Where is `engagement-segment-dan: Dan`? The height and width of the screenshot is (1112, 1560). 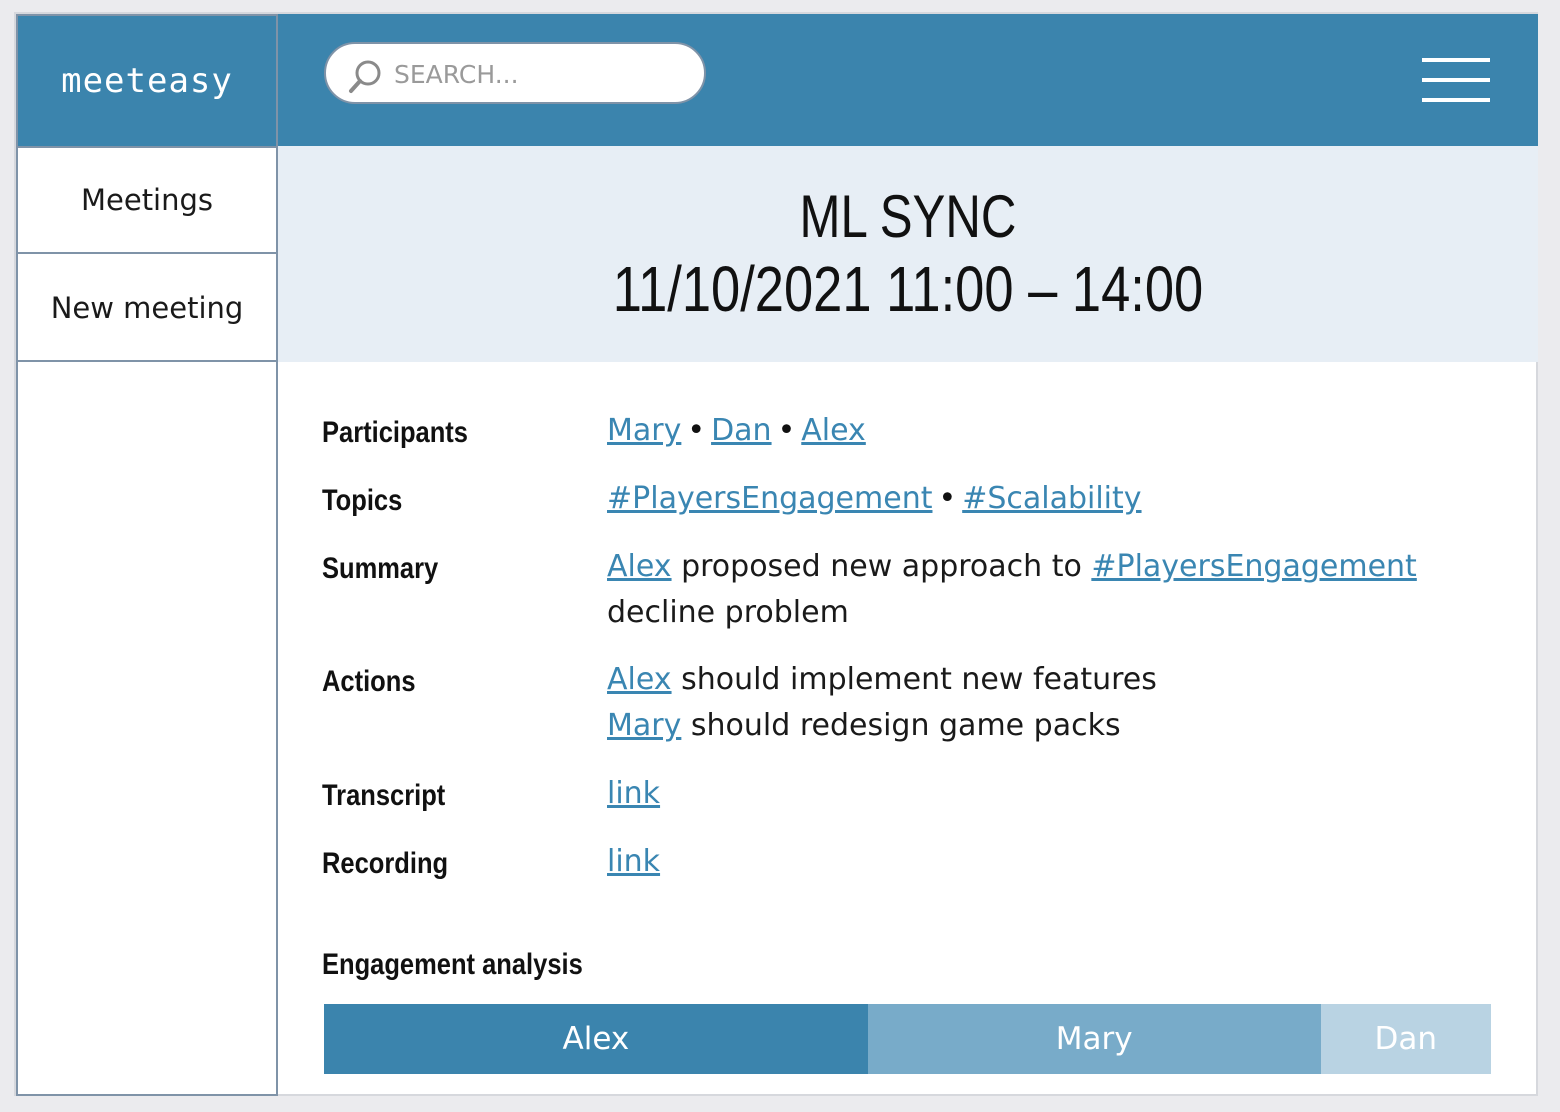
engagement-segment-dan: Dan is located at coordinates (1405, 1039).